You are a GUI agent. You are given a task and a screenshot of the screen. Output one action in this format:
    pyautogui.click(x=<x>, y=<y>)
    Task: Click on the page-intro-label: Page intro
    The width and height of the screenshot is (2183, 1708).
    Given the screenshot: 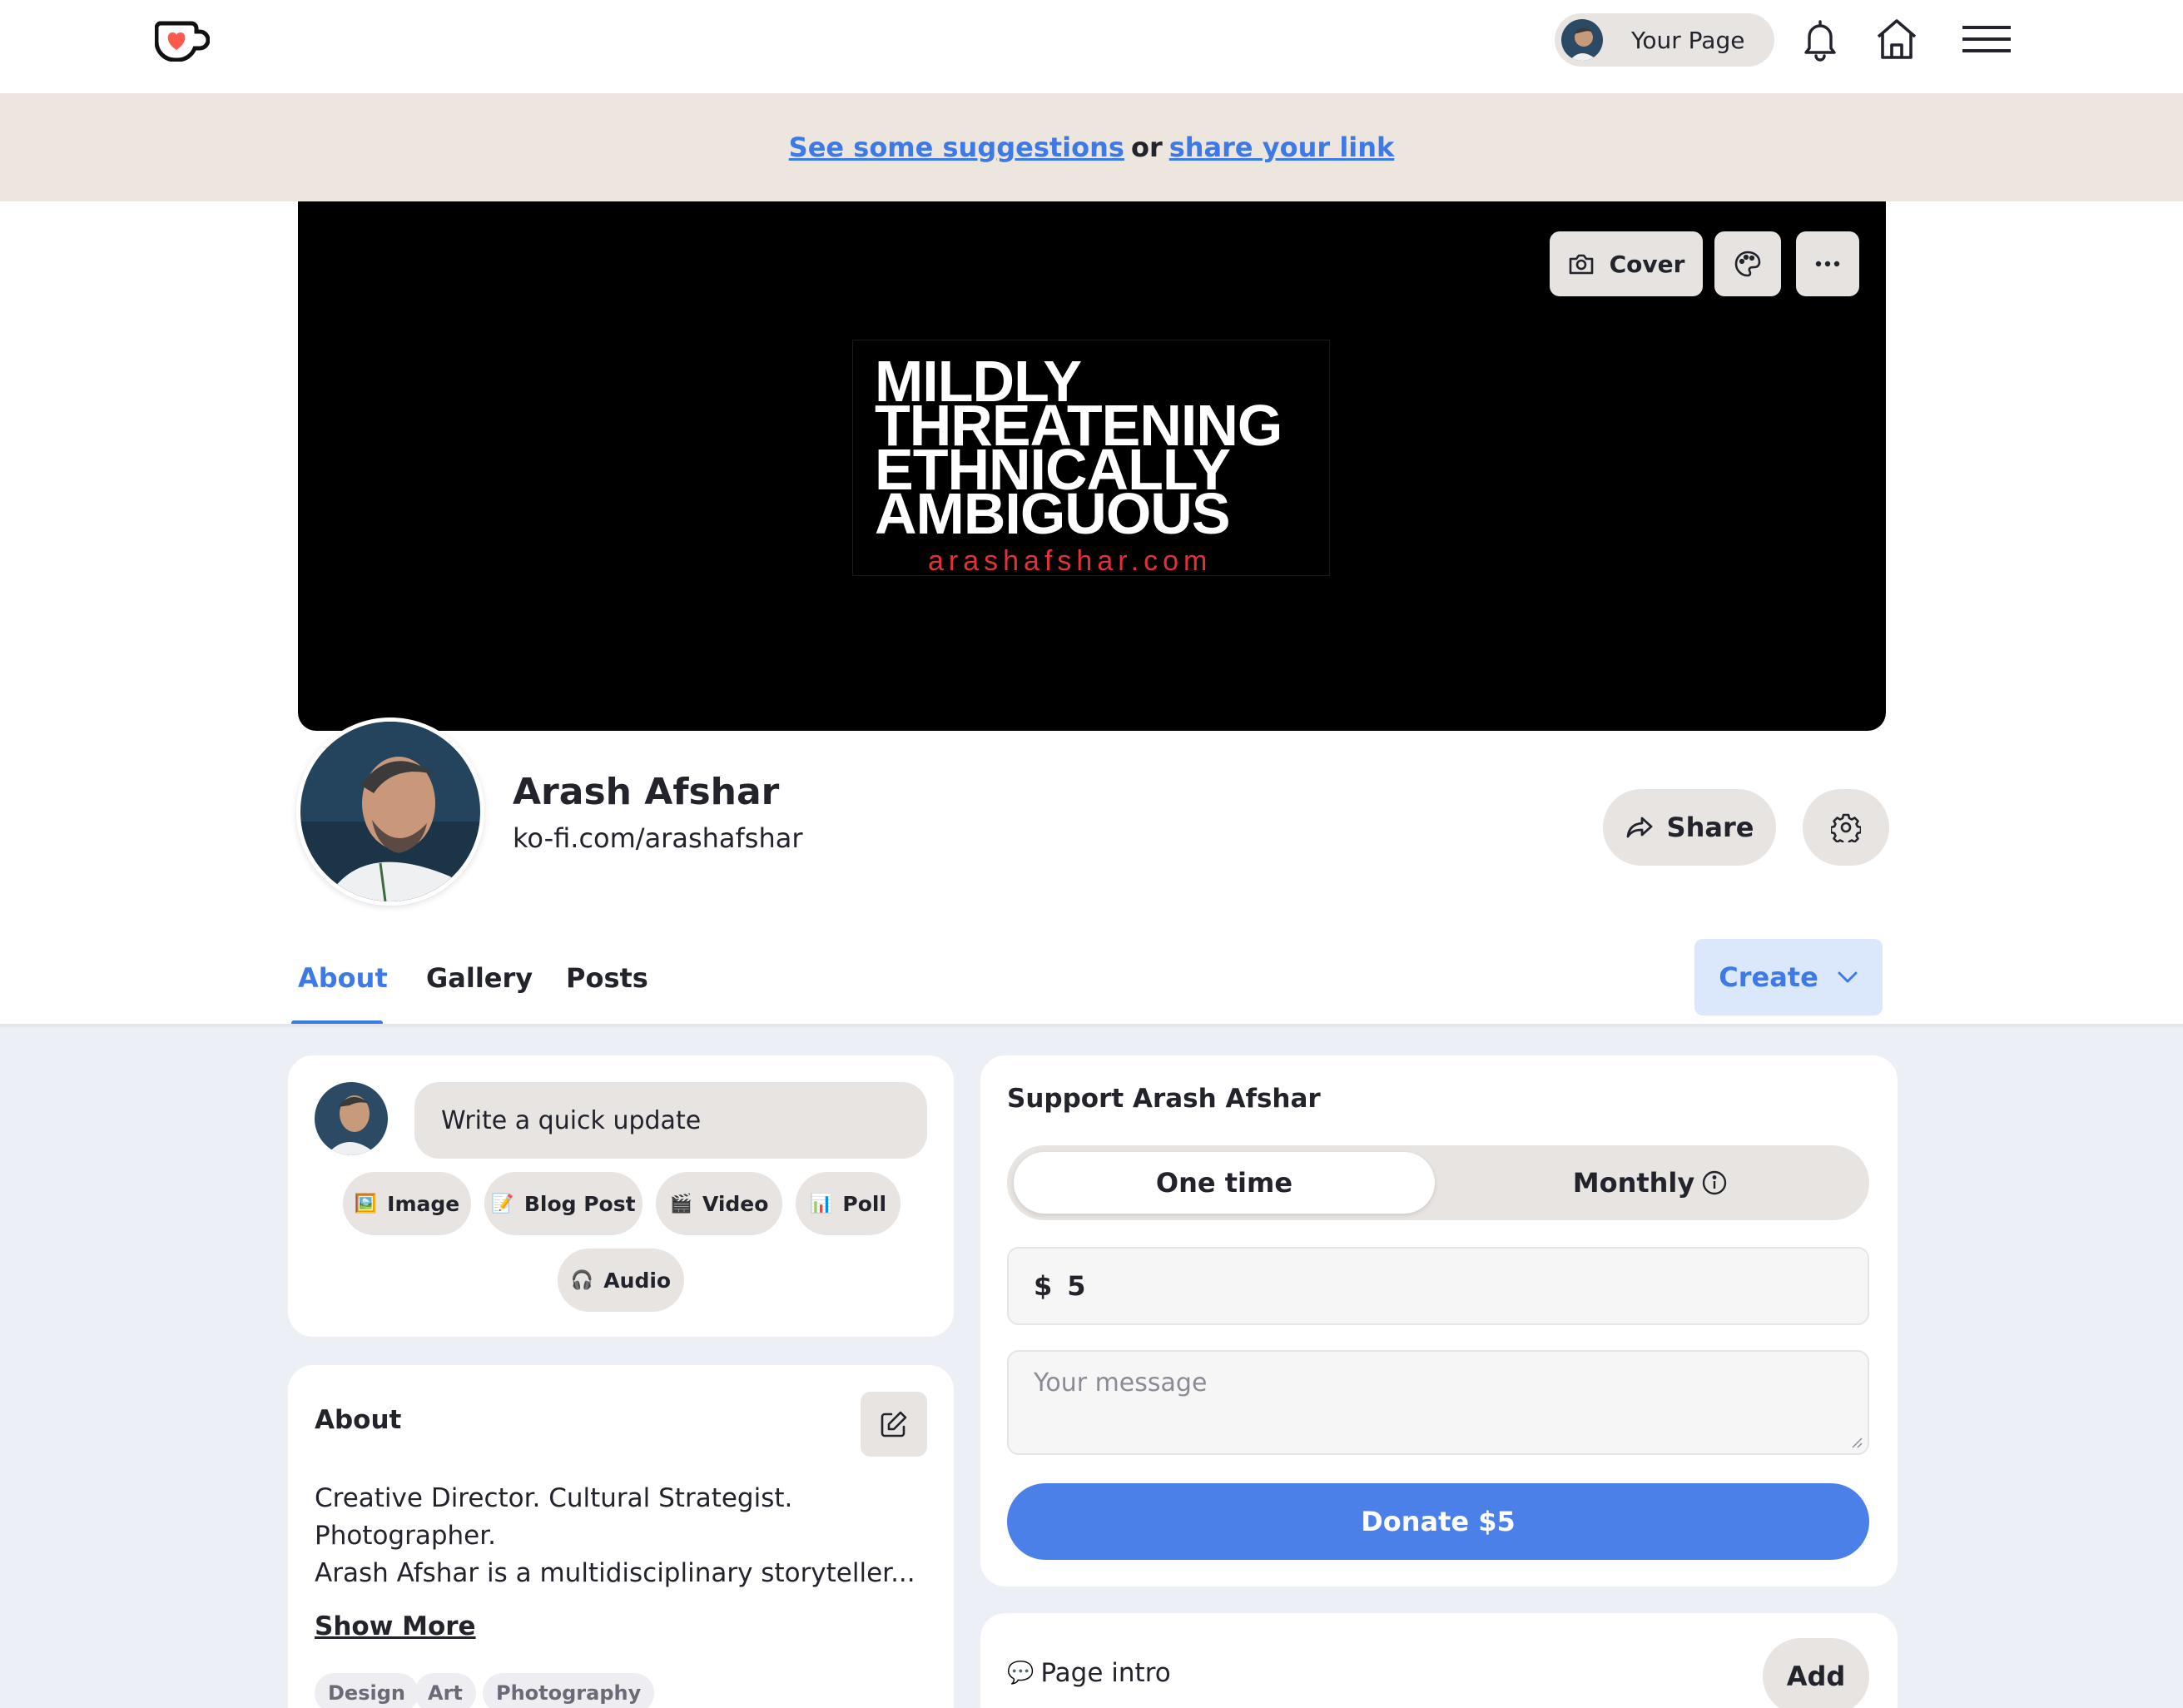 What is the action you would take?
    pyautogui.click(x=1105, y=1673)
    